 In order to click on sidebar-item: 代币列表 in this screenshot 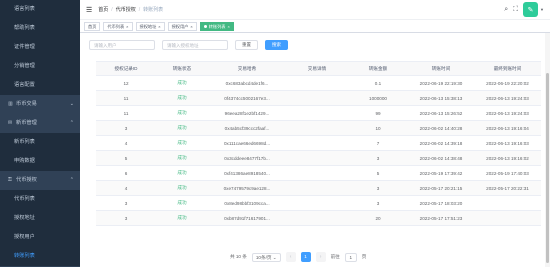, I will do `click(40, 199)`.